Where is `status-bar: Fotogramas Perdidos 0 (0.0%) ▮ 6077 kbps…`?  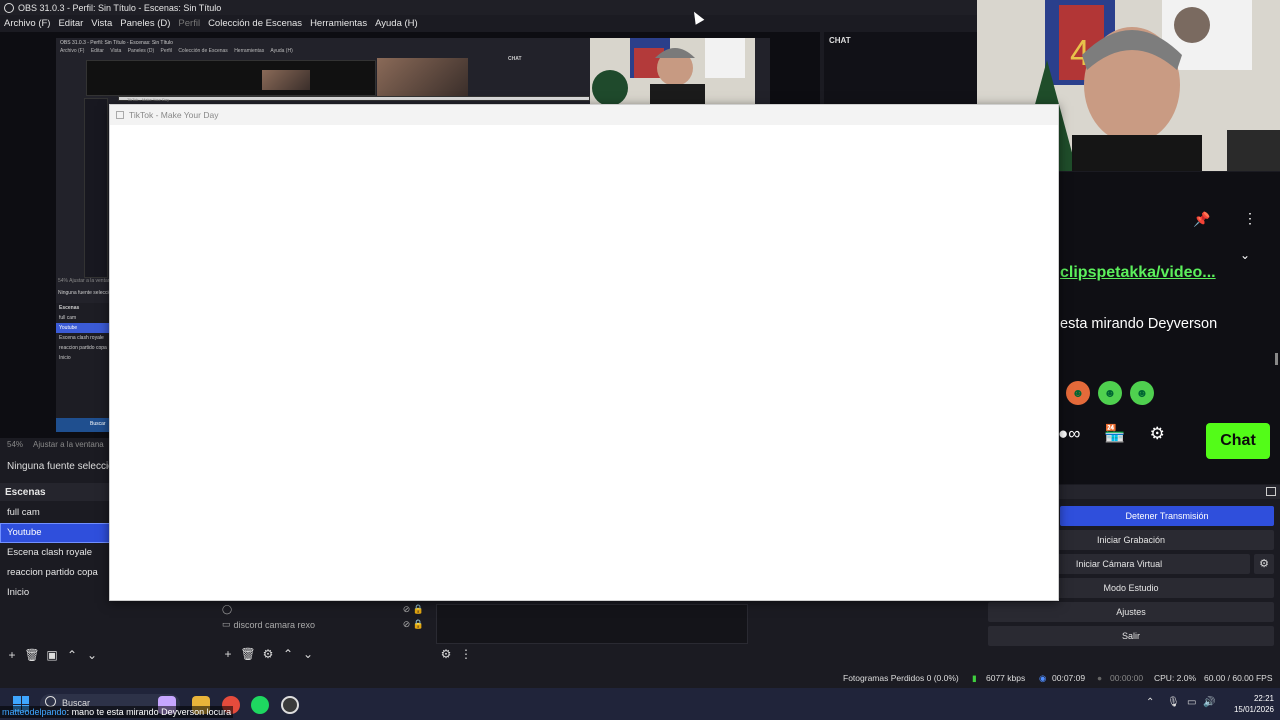
status-bar: Fotogramas Perdidos 0 (0.0%) ▮ 6077 kbps… is located at coordinates (640, 678).